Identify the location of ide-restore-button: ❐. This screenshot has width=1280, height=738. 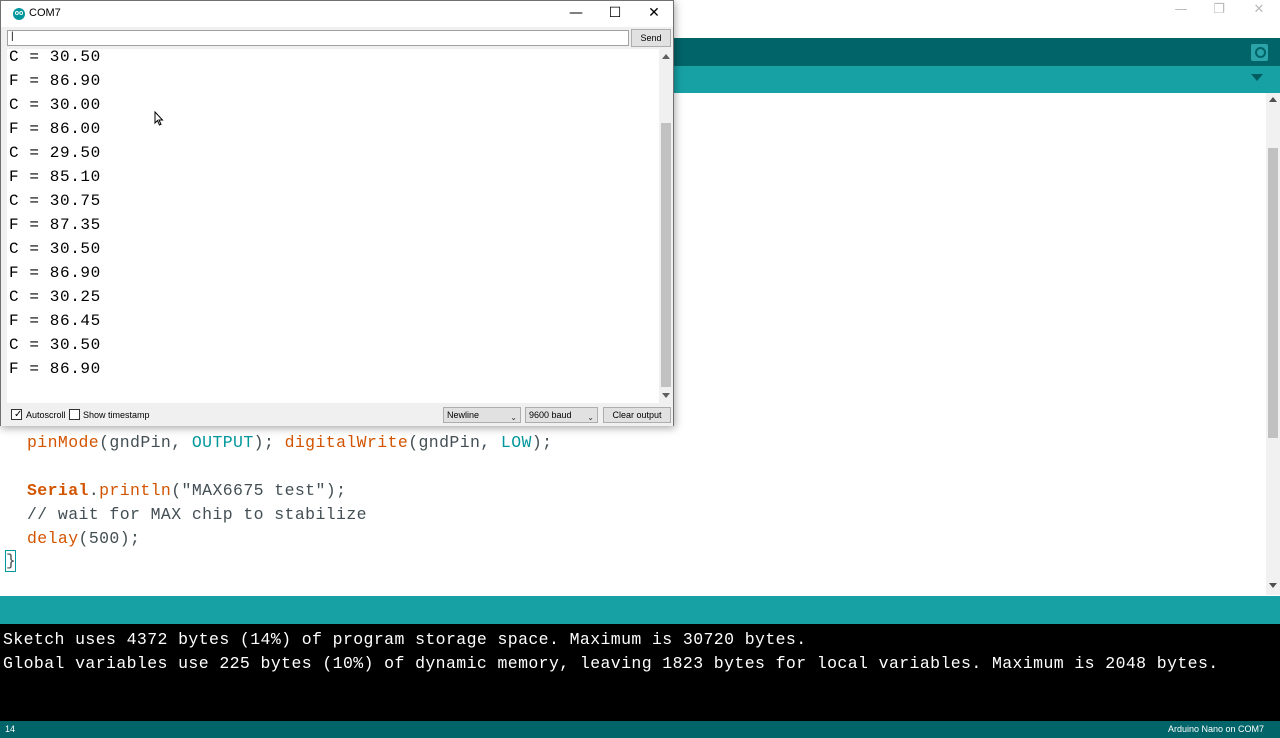
(1219, 11).